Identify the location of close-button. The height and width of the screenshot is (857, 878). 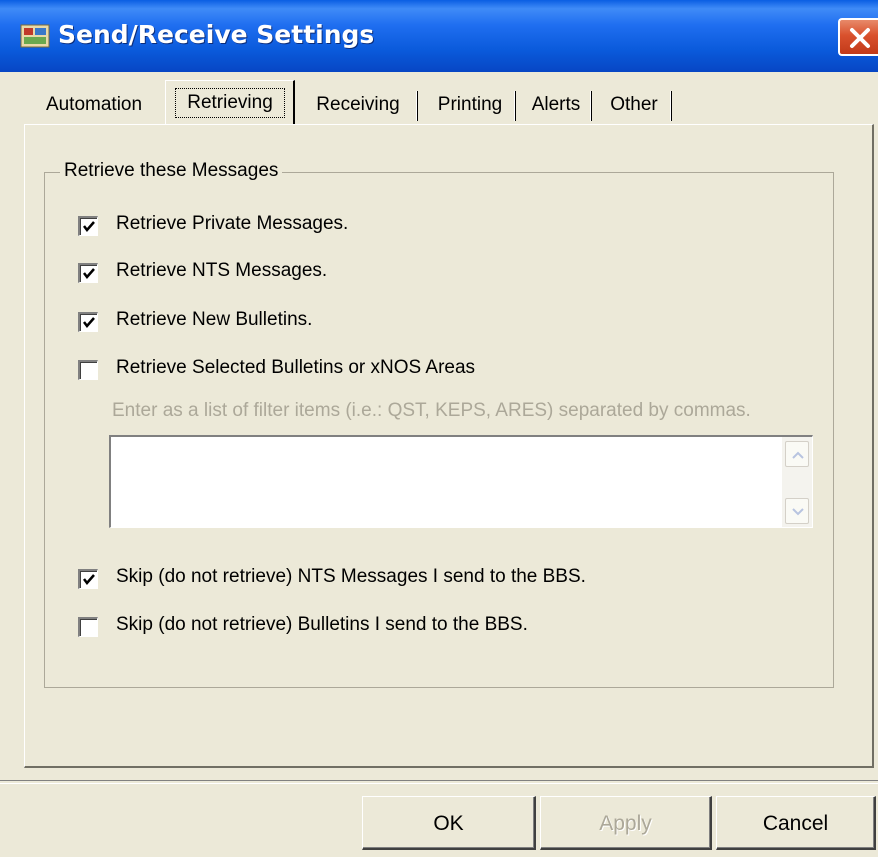
(858, 37).